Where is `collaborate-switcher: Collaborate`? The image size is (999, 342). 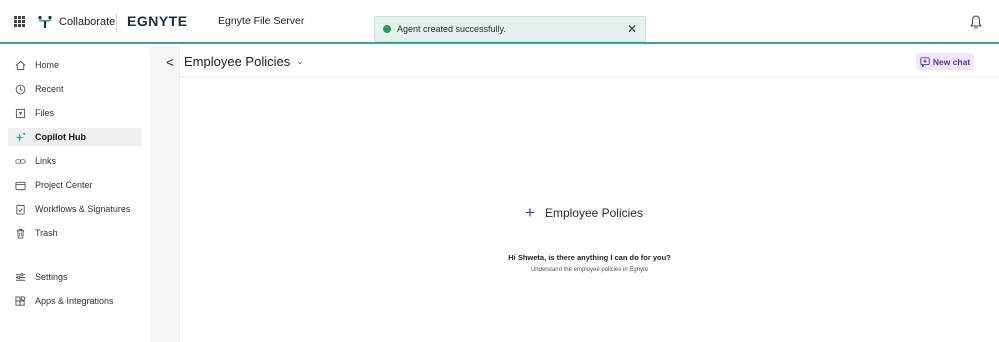
collaborate-switcher: Collaborate is located at coordinates (76, 22).